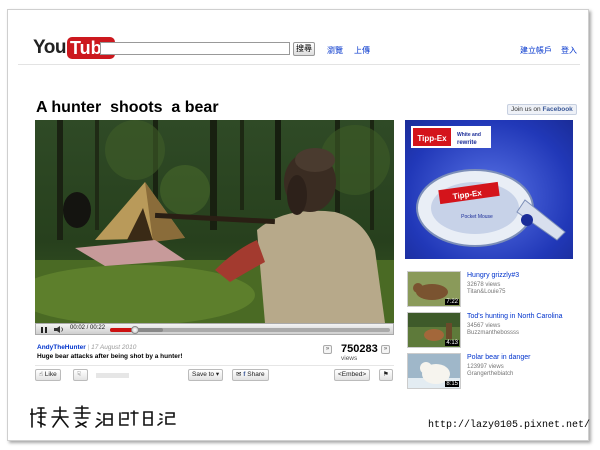 Image resolution: width=600 pixels, height=450 pixels. I want to click on play-pause-icon, so click(44, 330).